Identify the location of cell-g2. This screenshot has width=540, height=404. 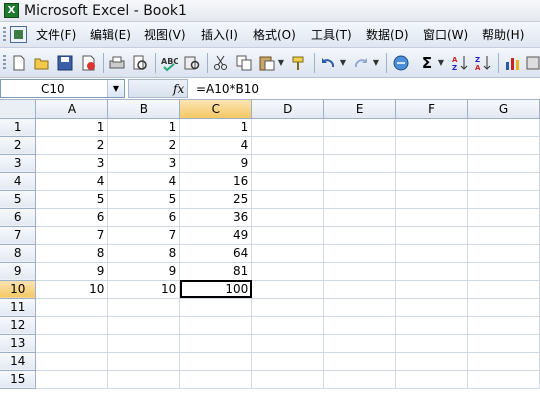
(503, 145).